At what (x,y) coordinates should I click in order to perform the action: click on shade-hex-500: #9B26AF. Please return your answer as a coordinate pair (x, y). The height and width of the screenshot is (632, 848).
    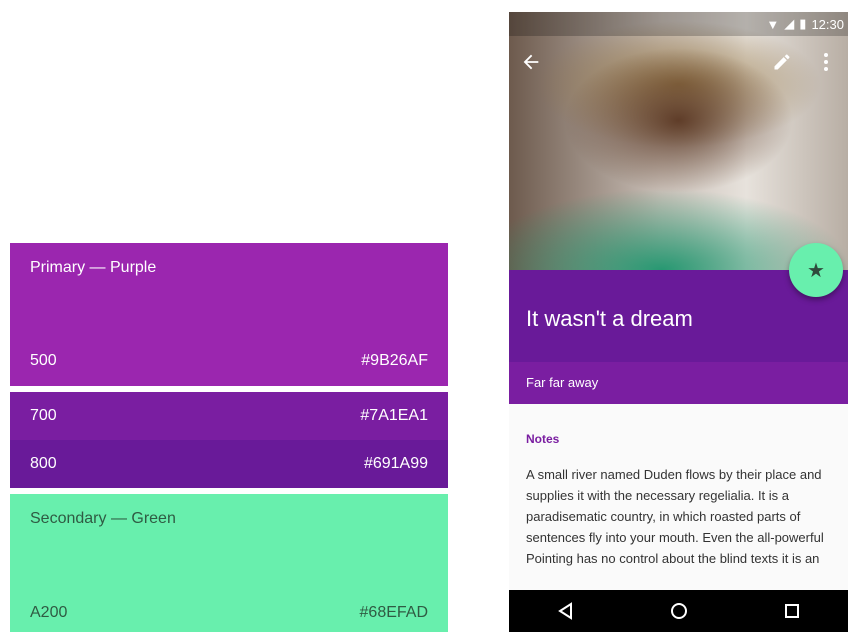
    Looking at the image, I should click on (394, 360).